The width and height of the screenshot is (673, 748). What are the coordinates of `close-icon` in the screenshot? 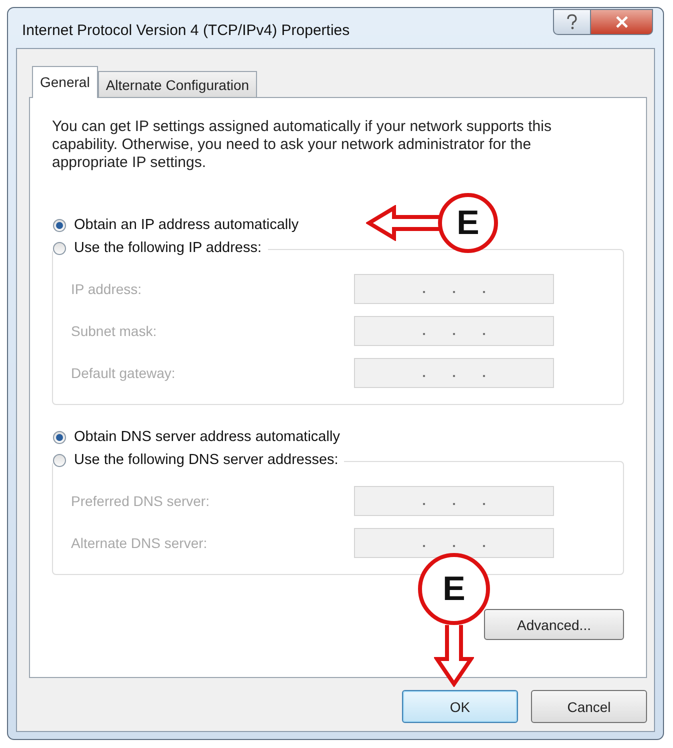 It's located at (621, 22).